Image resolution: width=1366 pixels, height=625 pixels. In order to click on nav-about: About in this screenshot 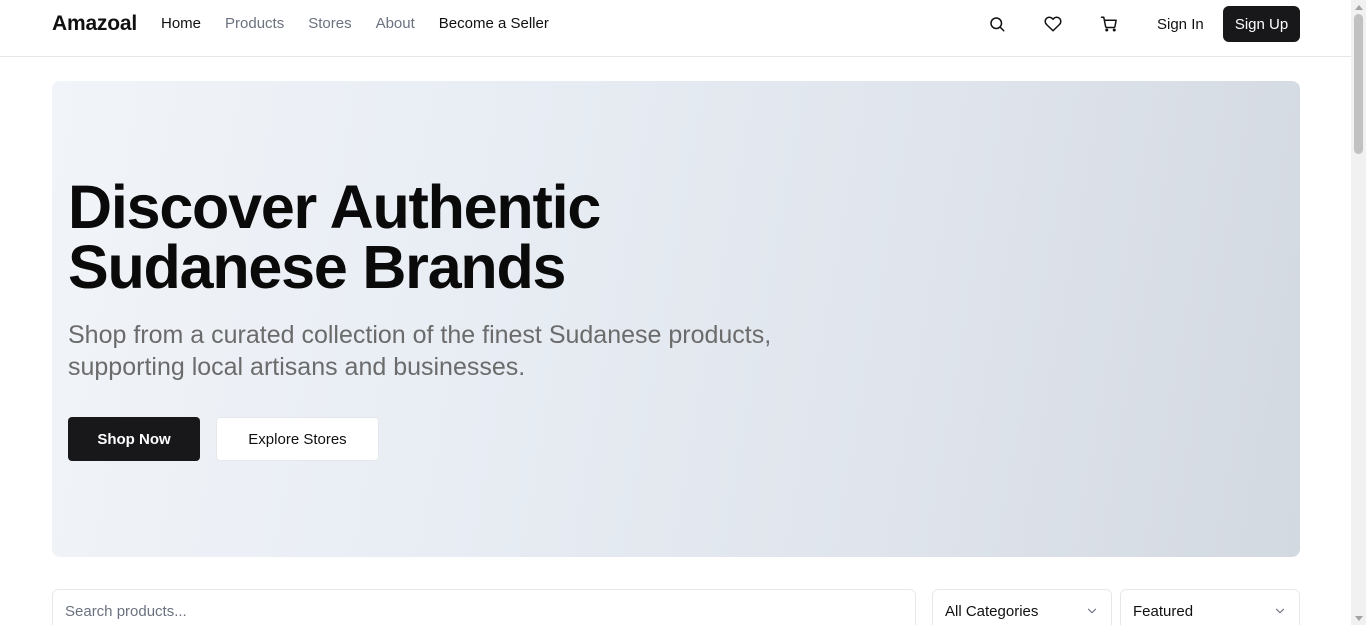, I will do `click(395, 23)`.